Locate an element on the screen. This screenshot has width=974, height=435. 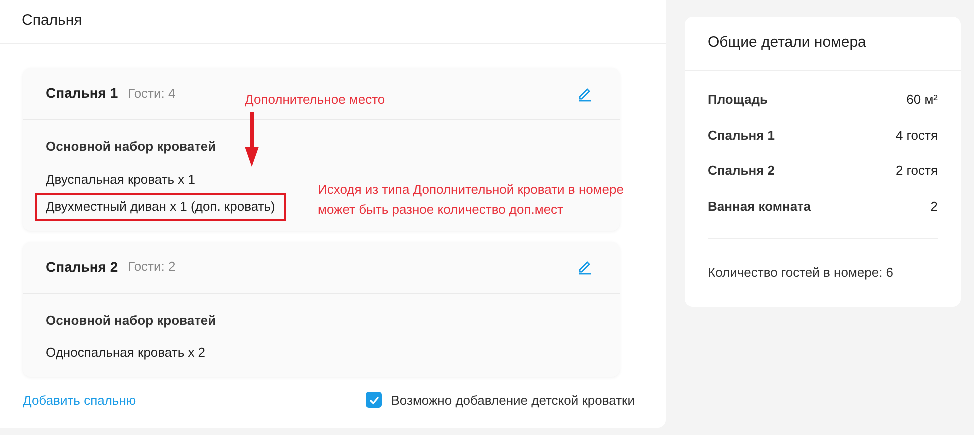
total-guests: Количество гостей в номере: 6 is located at coordinates (801, 272).